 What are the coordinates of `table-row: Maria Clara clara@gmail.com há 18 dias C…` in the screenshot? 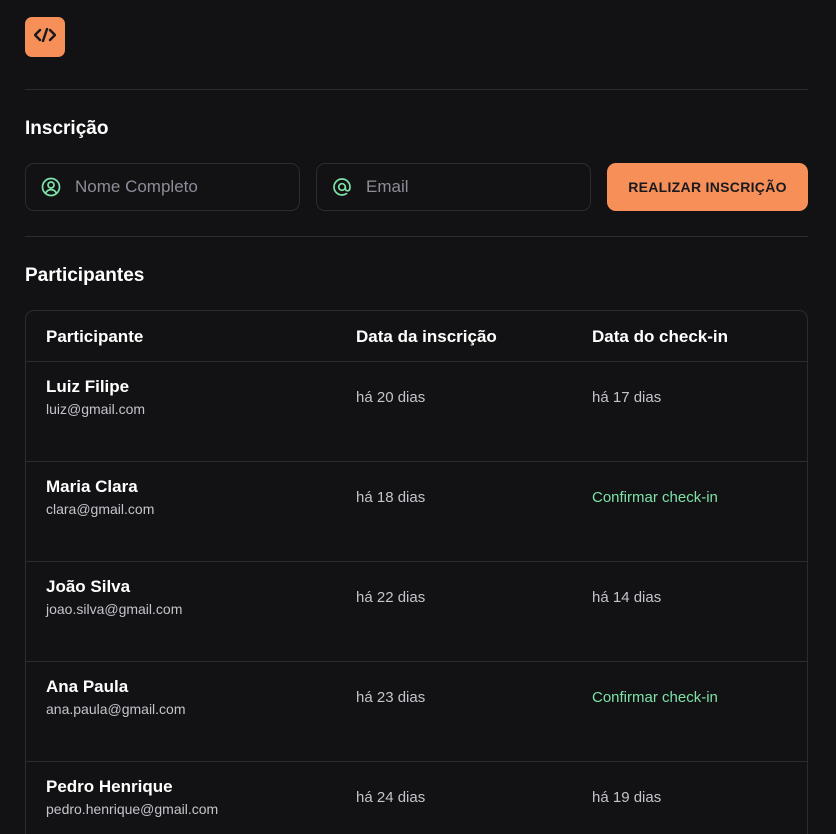 It's located at (416, 512).